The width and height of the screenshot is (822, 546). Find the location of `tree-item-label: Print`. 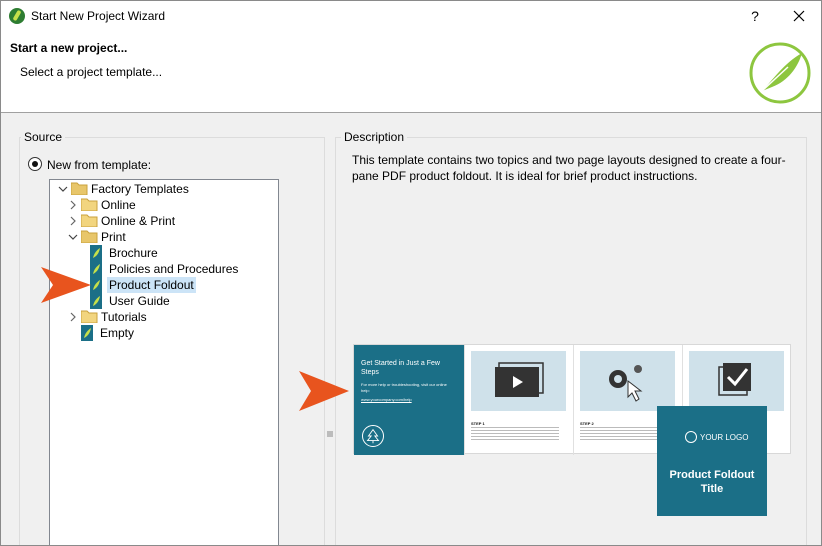

tree-item-label: Print is located at coordinates (113, 237).